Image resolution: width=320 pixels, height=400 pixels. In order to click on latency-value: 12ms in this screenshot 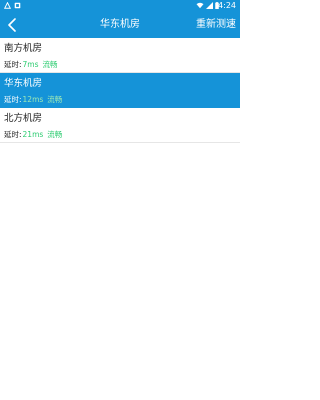, I will do `click(33, 99)`.